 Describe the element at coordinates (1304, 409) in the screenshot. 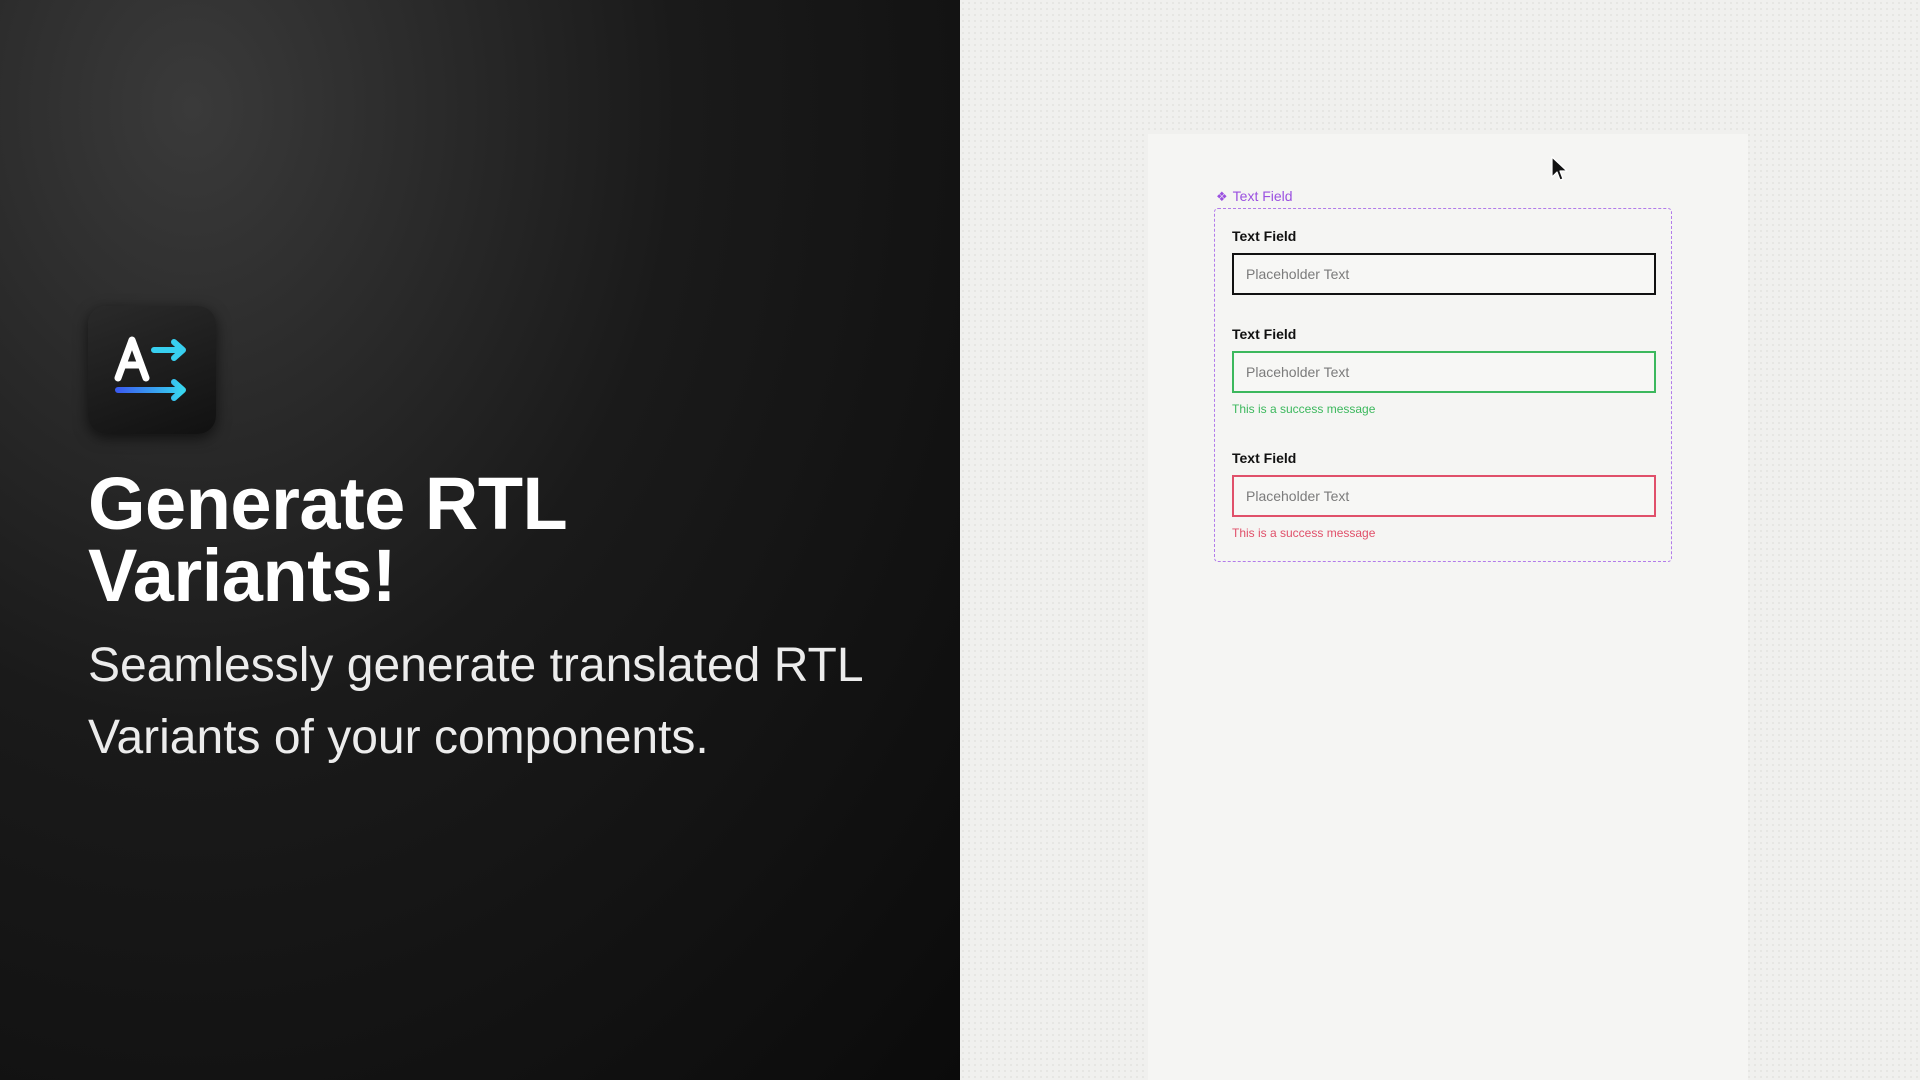

I see `success-message: This is a success message` at that location.